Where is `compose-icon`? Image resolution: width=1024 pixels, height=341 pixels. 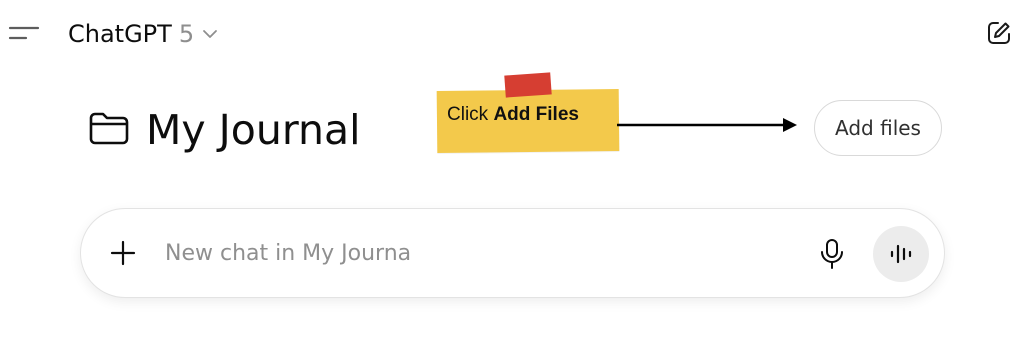
compose-icon is located at coordinates (999, 33).